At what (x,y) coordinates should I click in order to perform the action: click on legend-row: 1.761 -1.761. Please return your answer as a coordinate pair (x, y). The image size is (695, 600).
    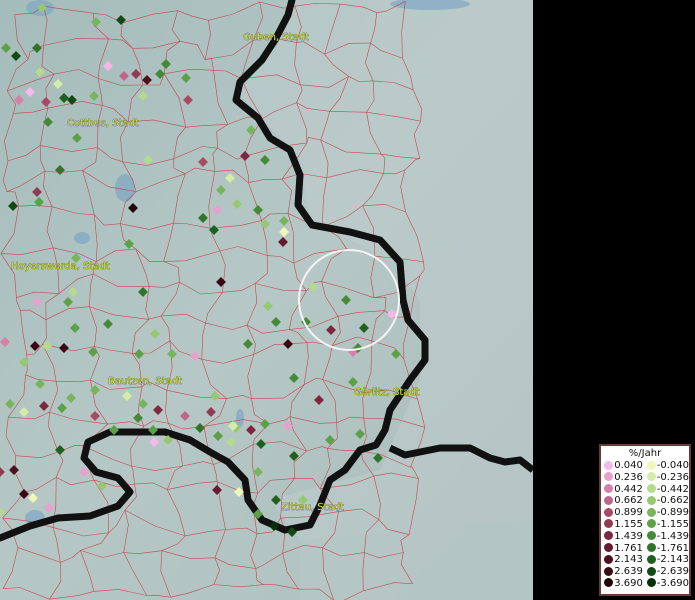
    Looking at the image, I should click on (646, 549).